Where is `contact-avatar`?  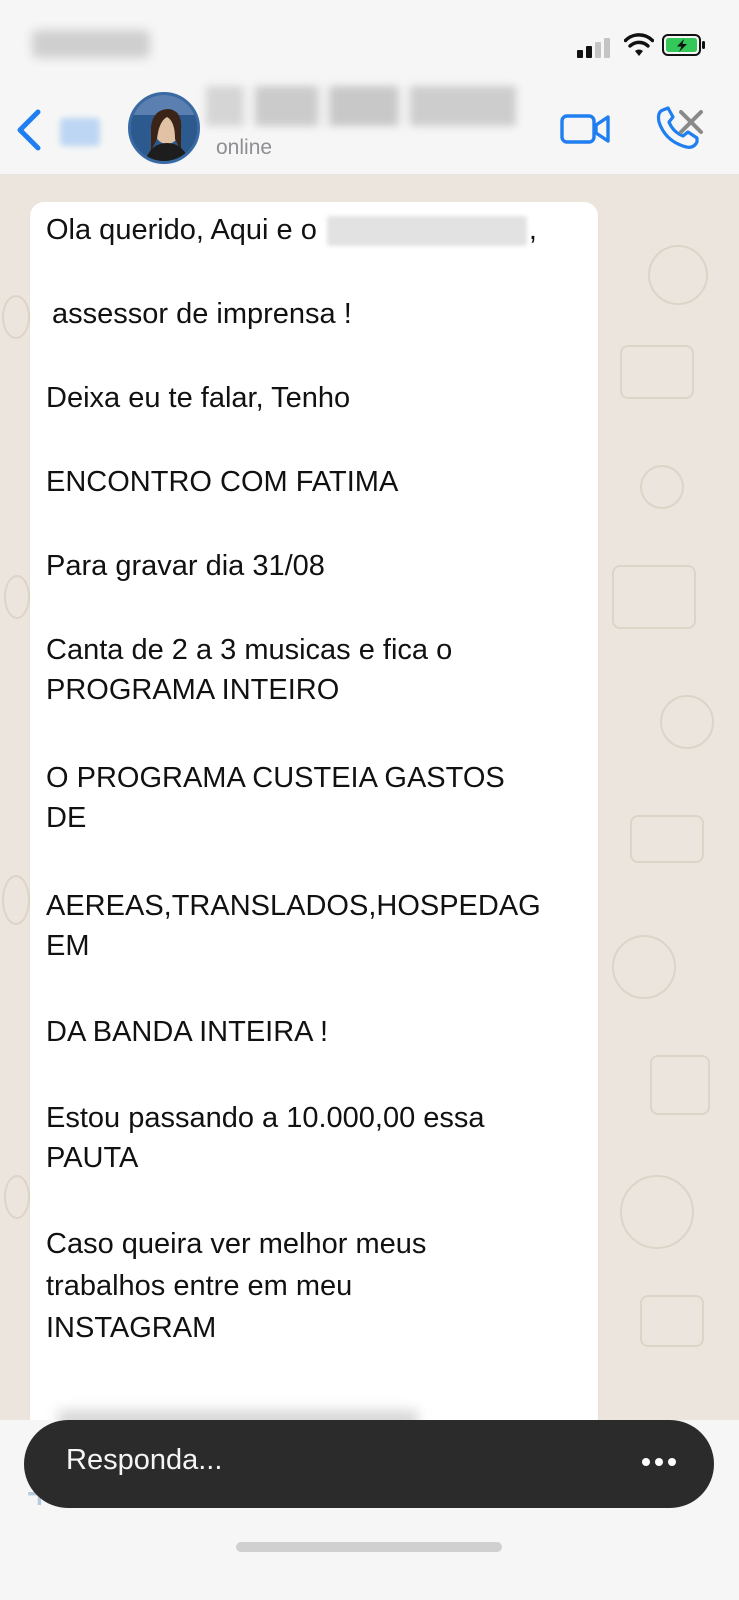
contact-avatar is located at coordinates (164, 128).